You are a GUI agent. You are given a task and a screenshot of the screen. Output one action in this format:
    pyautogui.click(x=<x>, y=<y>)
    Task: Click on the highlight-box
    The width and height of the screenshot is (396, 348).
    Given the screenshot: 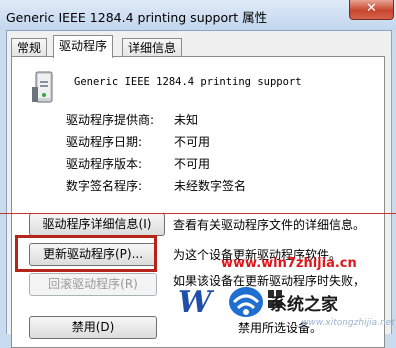 What is the action you would take?
    pyautogui.click(x=86, y=253)
    